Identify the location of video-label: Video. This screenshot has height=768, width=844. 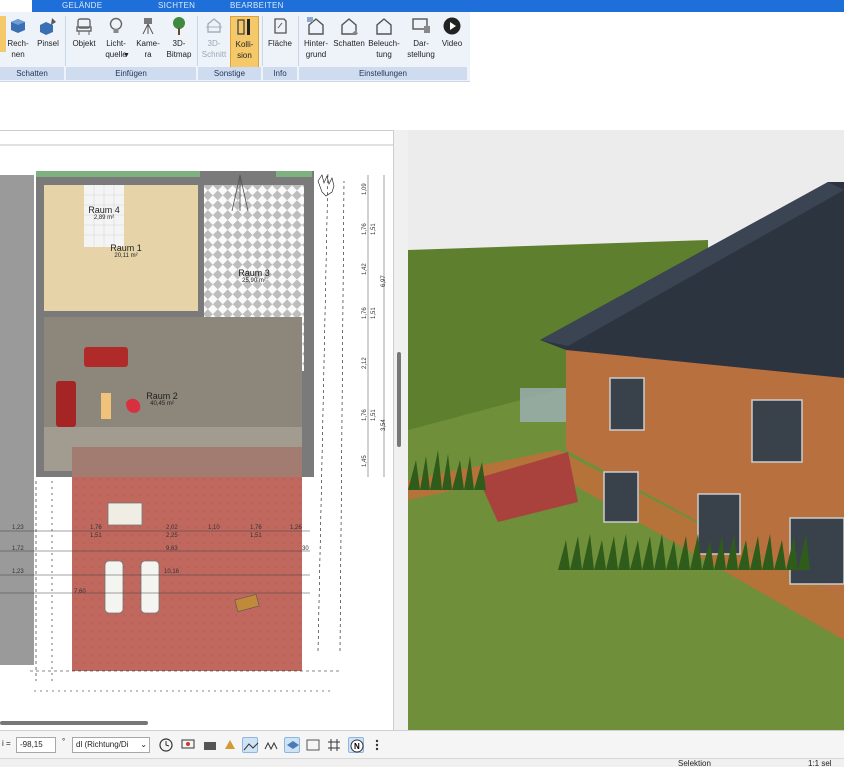
(452, 43).